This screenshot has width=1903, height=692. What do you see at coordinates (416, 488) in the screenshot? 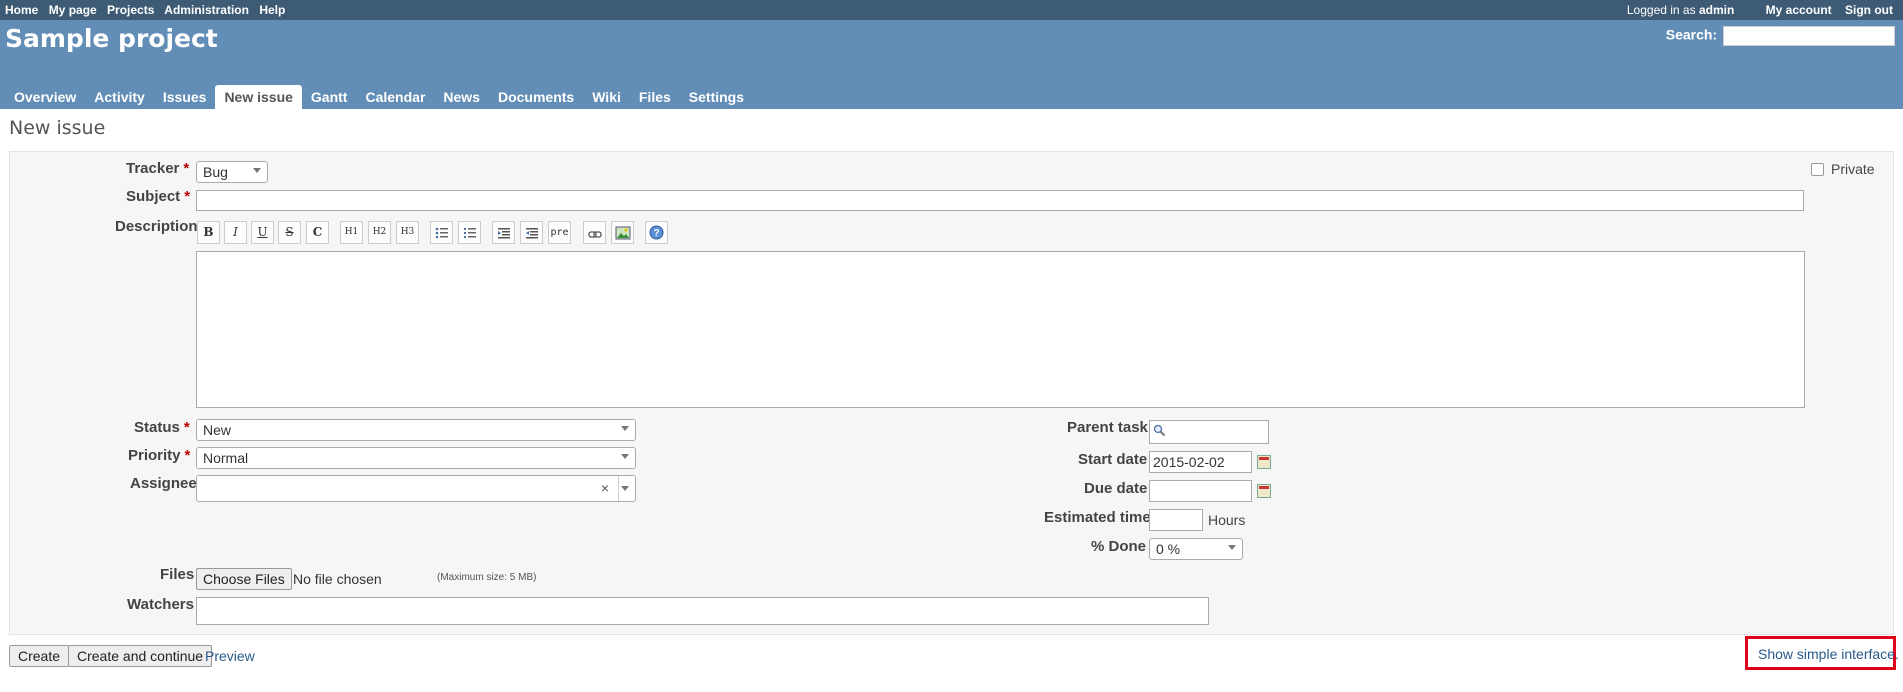
I see `assignee-select: ×` at bounding box center [416, 488].